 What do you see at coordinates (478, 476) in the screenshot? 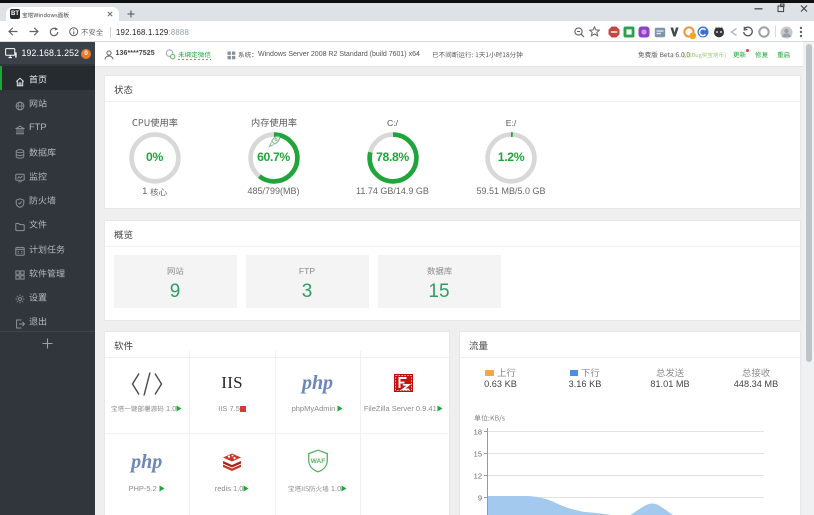
I see `svg-text: 12` at bounding box center [478, 476].